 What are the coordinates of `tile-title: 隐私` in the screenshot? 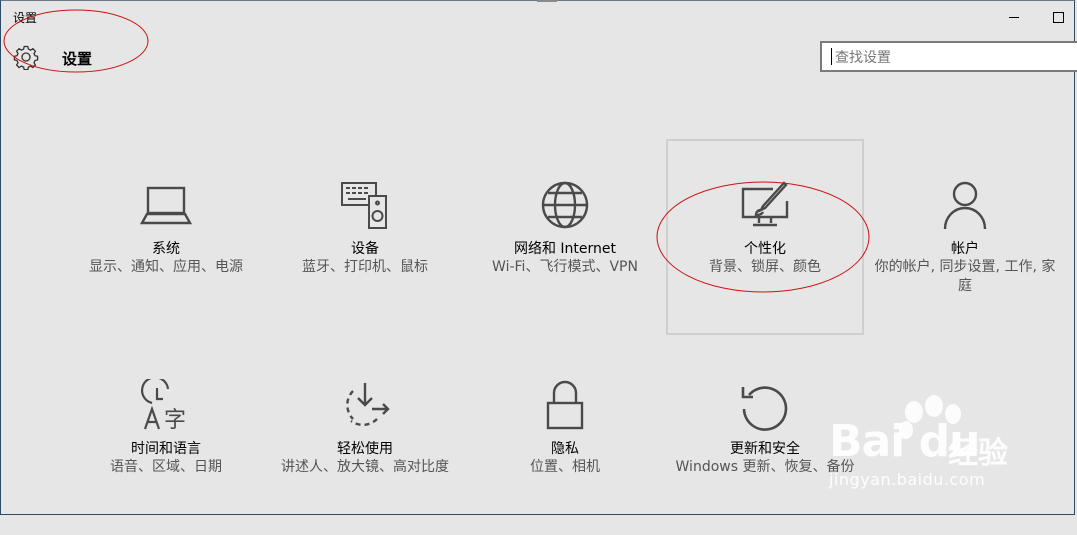 It's located at (565, 449).